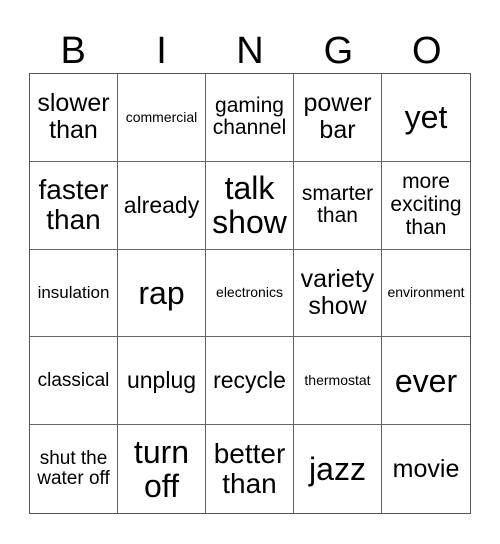 The height and width of the screenshot is (544, 500). What do you see at coordinates (162, 205) in the screenshot?
I see `bingo-cell: already` at bounding box center [162, 205].